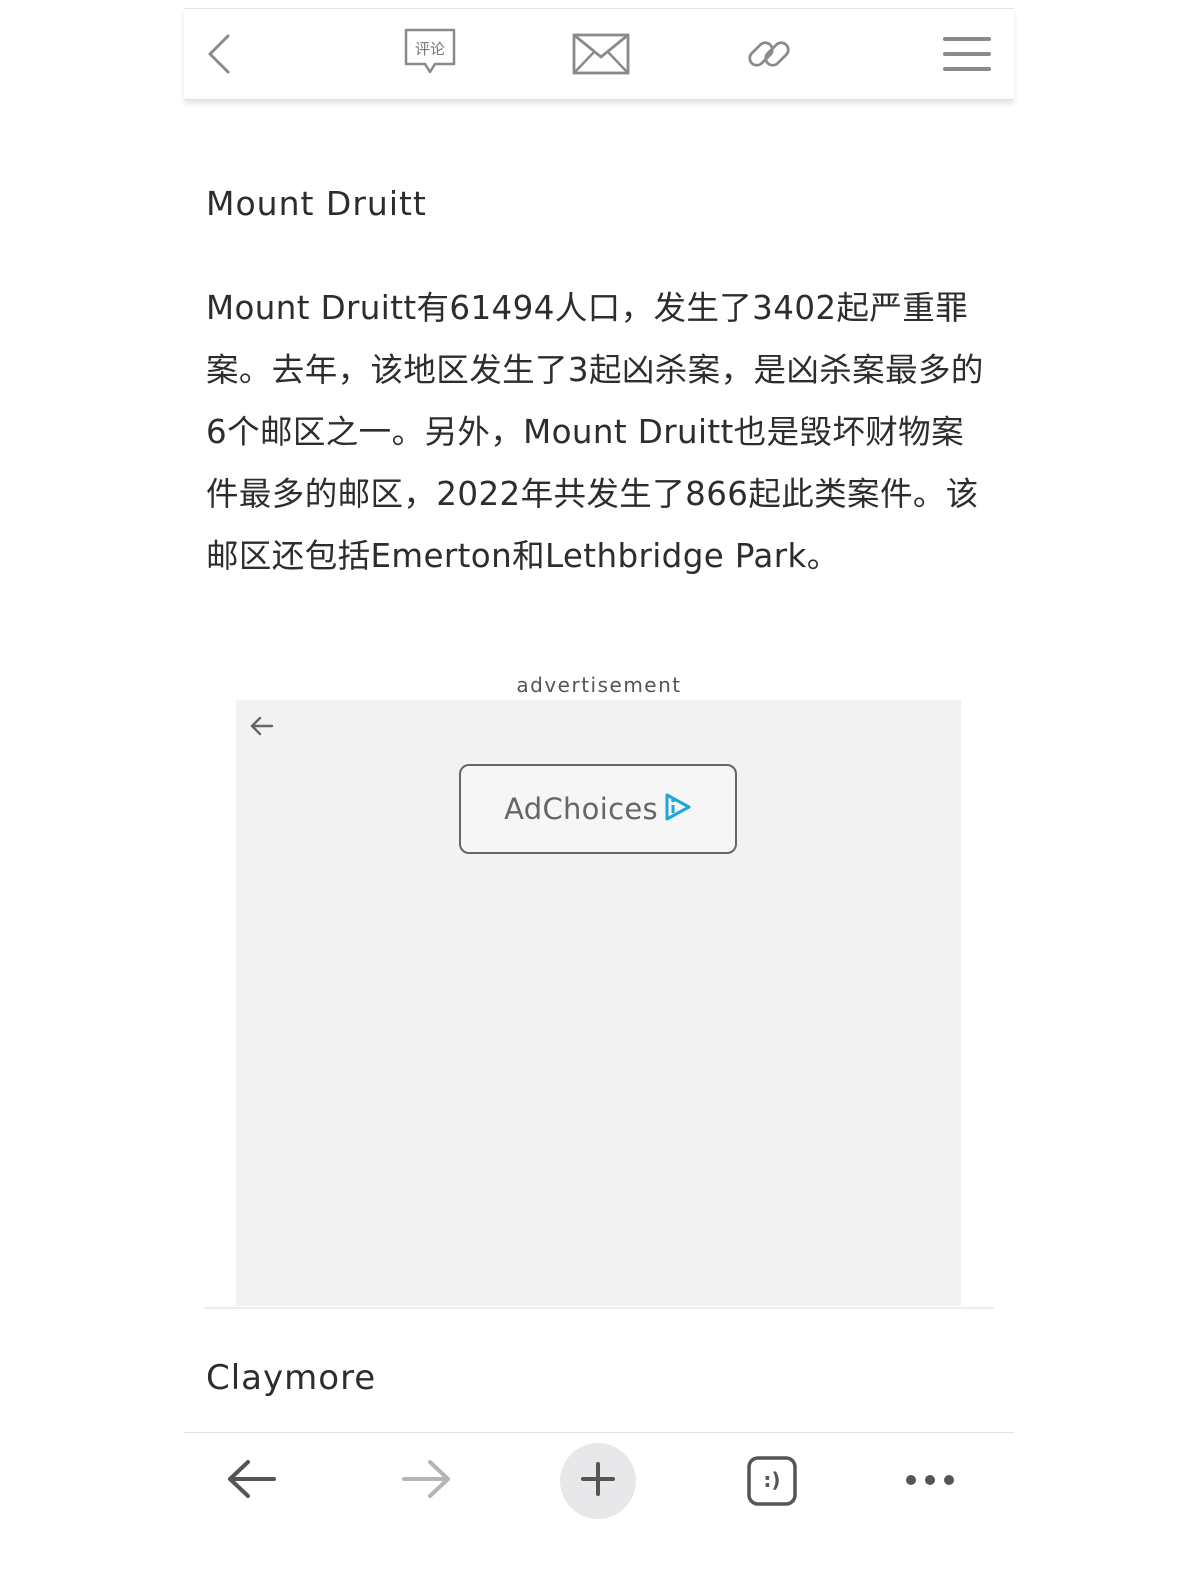 The image size is (1200, 1570). I want to click on article-toolbar: 评论, so click(599, 54).